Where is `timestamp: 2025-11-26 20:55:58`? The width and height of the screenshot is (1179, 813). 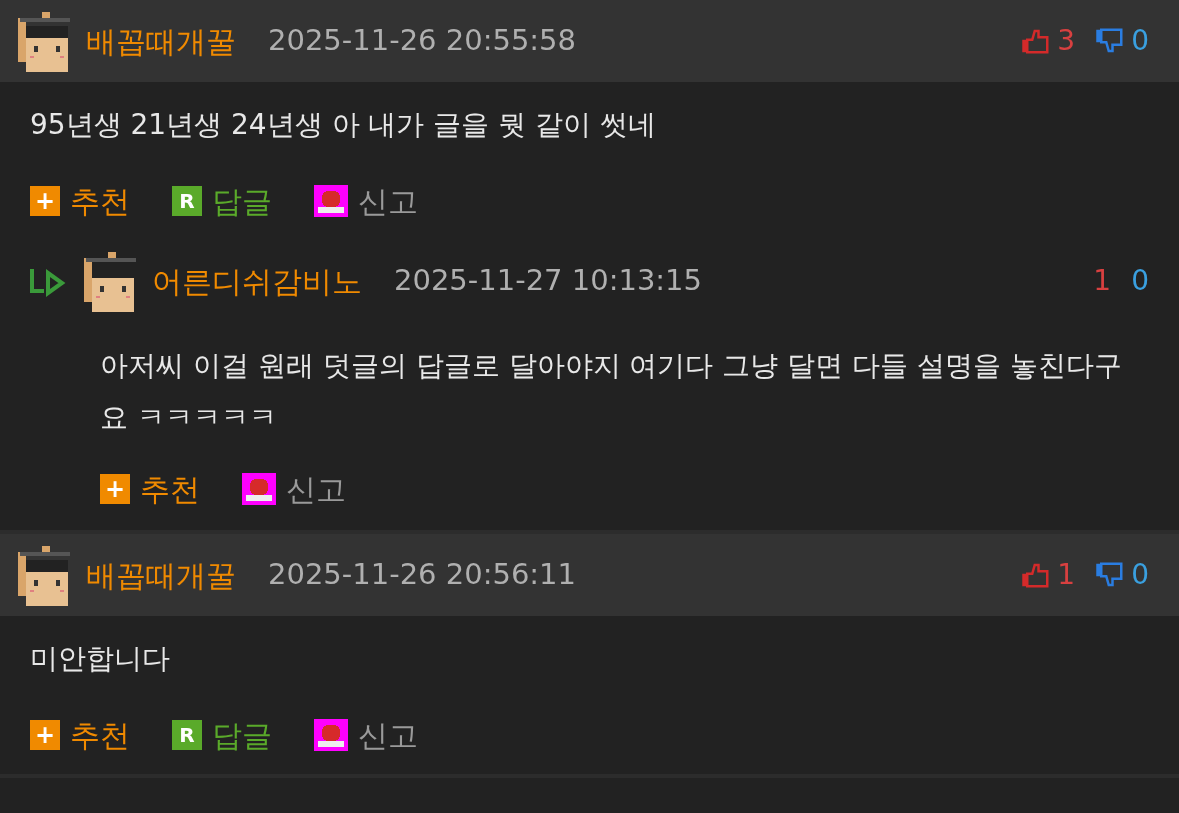 timestamp: 2025-11-26 20:55:58 is located at coordinates (422, 41).